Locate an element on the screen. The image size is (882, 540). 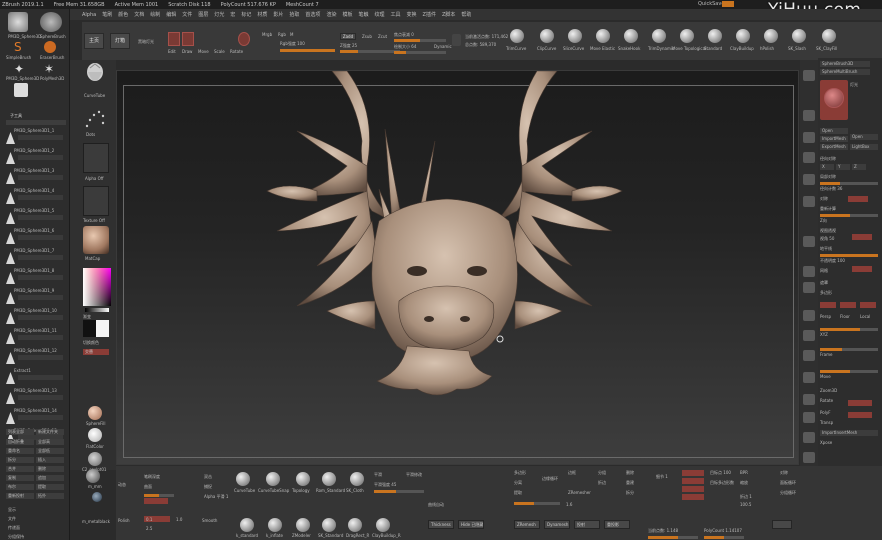
menu-item: 影片 is located at coordinates (278, 14).